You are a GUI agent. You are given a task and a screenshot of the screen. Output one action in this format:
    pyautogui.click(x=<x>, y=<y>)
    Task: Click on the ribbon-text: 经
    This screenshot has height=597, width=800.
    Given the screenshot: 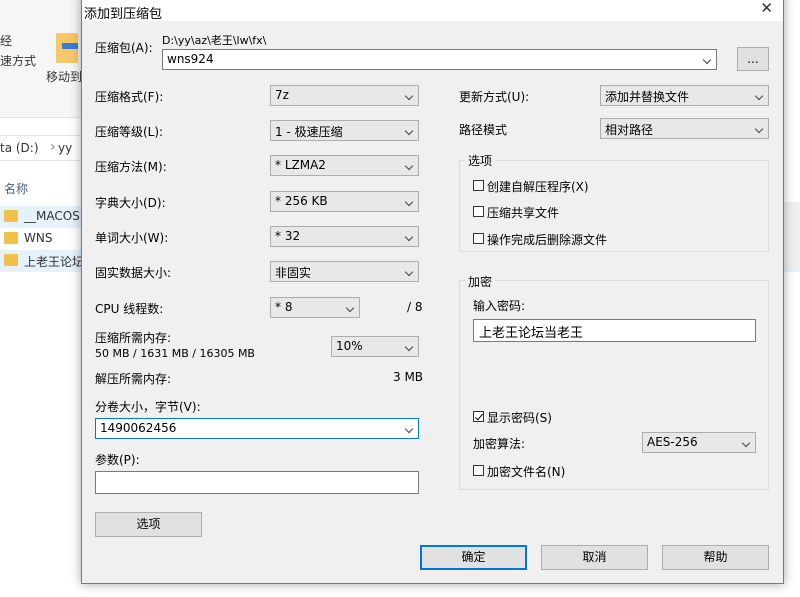 What is the action you would take?
    pyautogui.click(x=6, y=41)
    